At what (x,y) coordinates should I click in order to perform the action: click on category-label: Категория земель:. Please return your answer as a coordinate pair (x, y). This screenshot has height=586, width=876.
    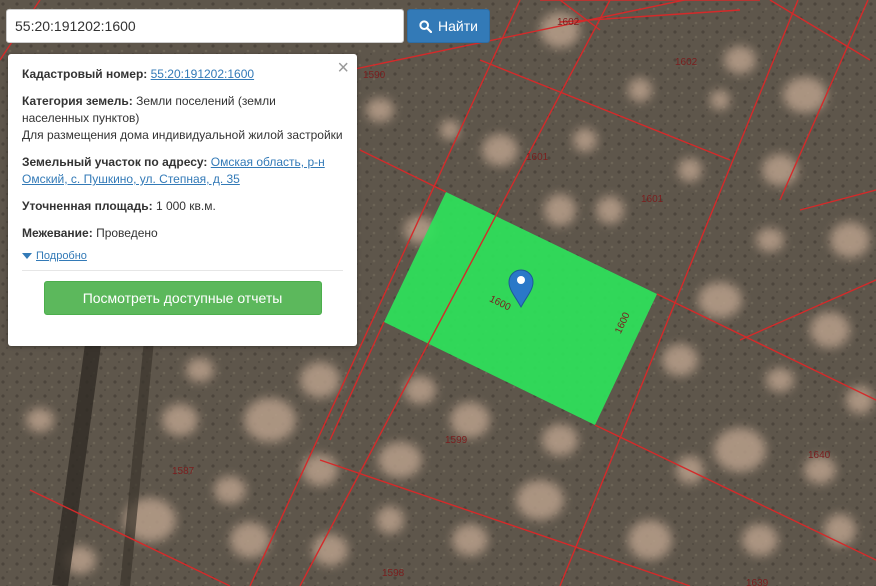
    Looking at the image, I should click on (77, 101).